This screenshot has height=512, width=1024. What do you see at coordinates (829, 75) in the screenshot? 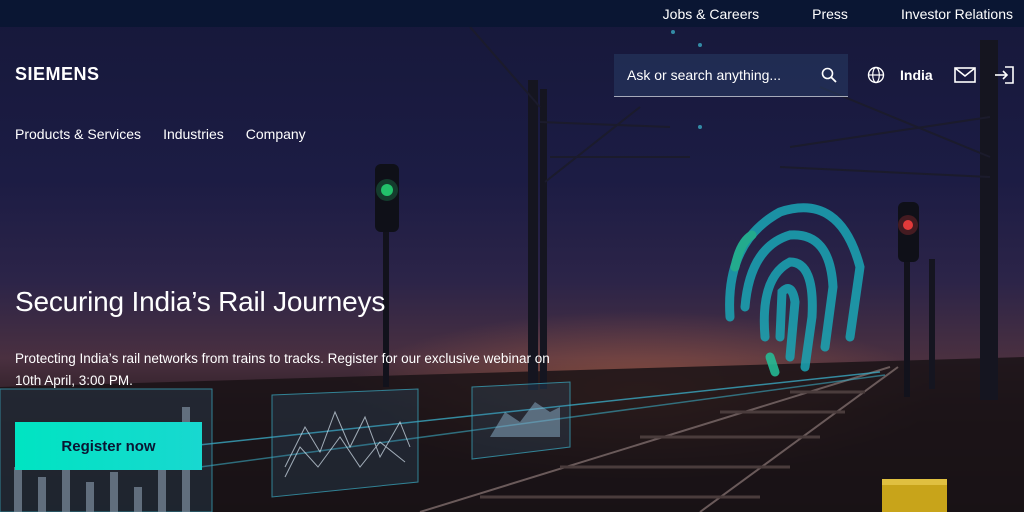
I see `search-icon` at bounding box center [829, 75].